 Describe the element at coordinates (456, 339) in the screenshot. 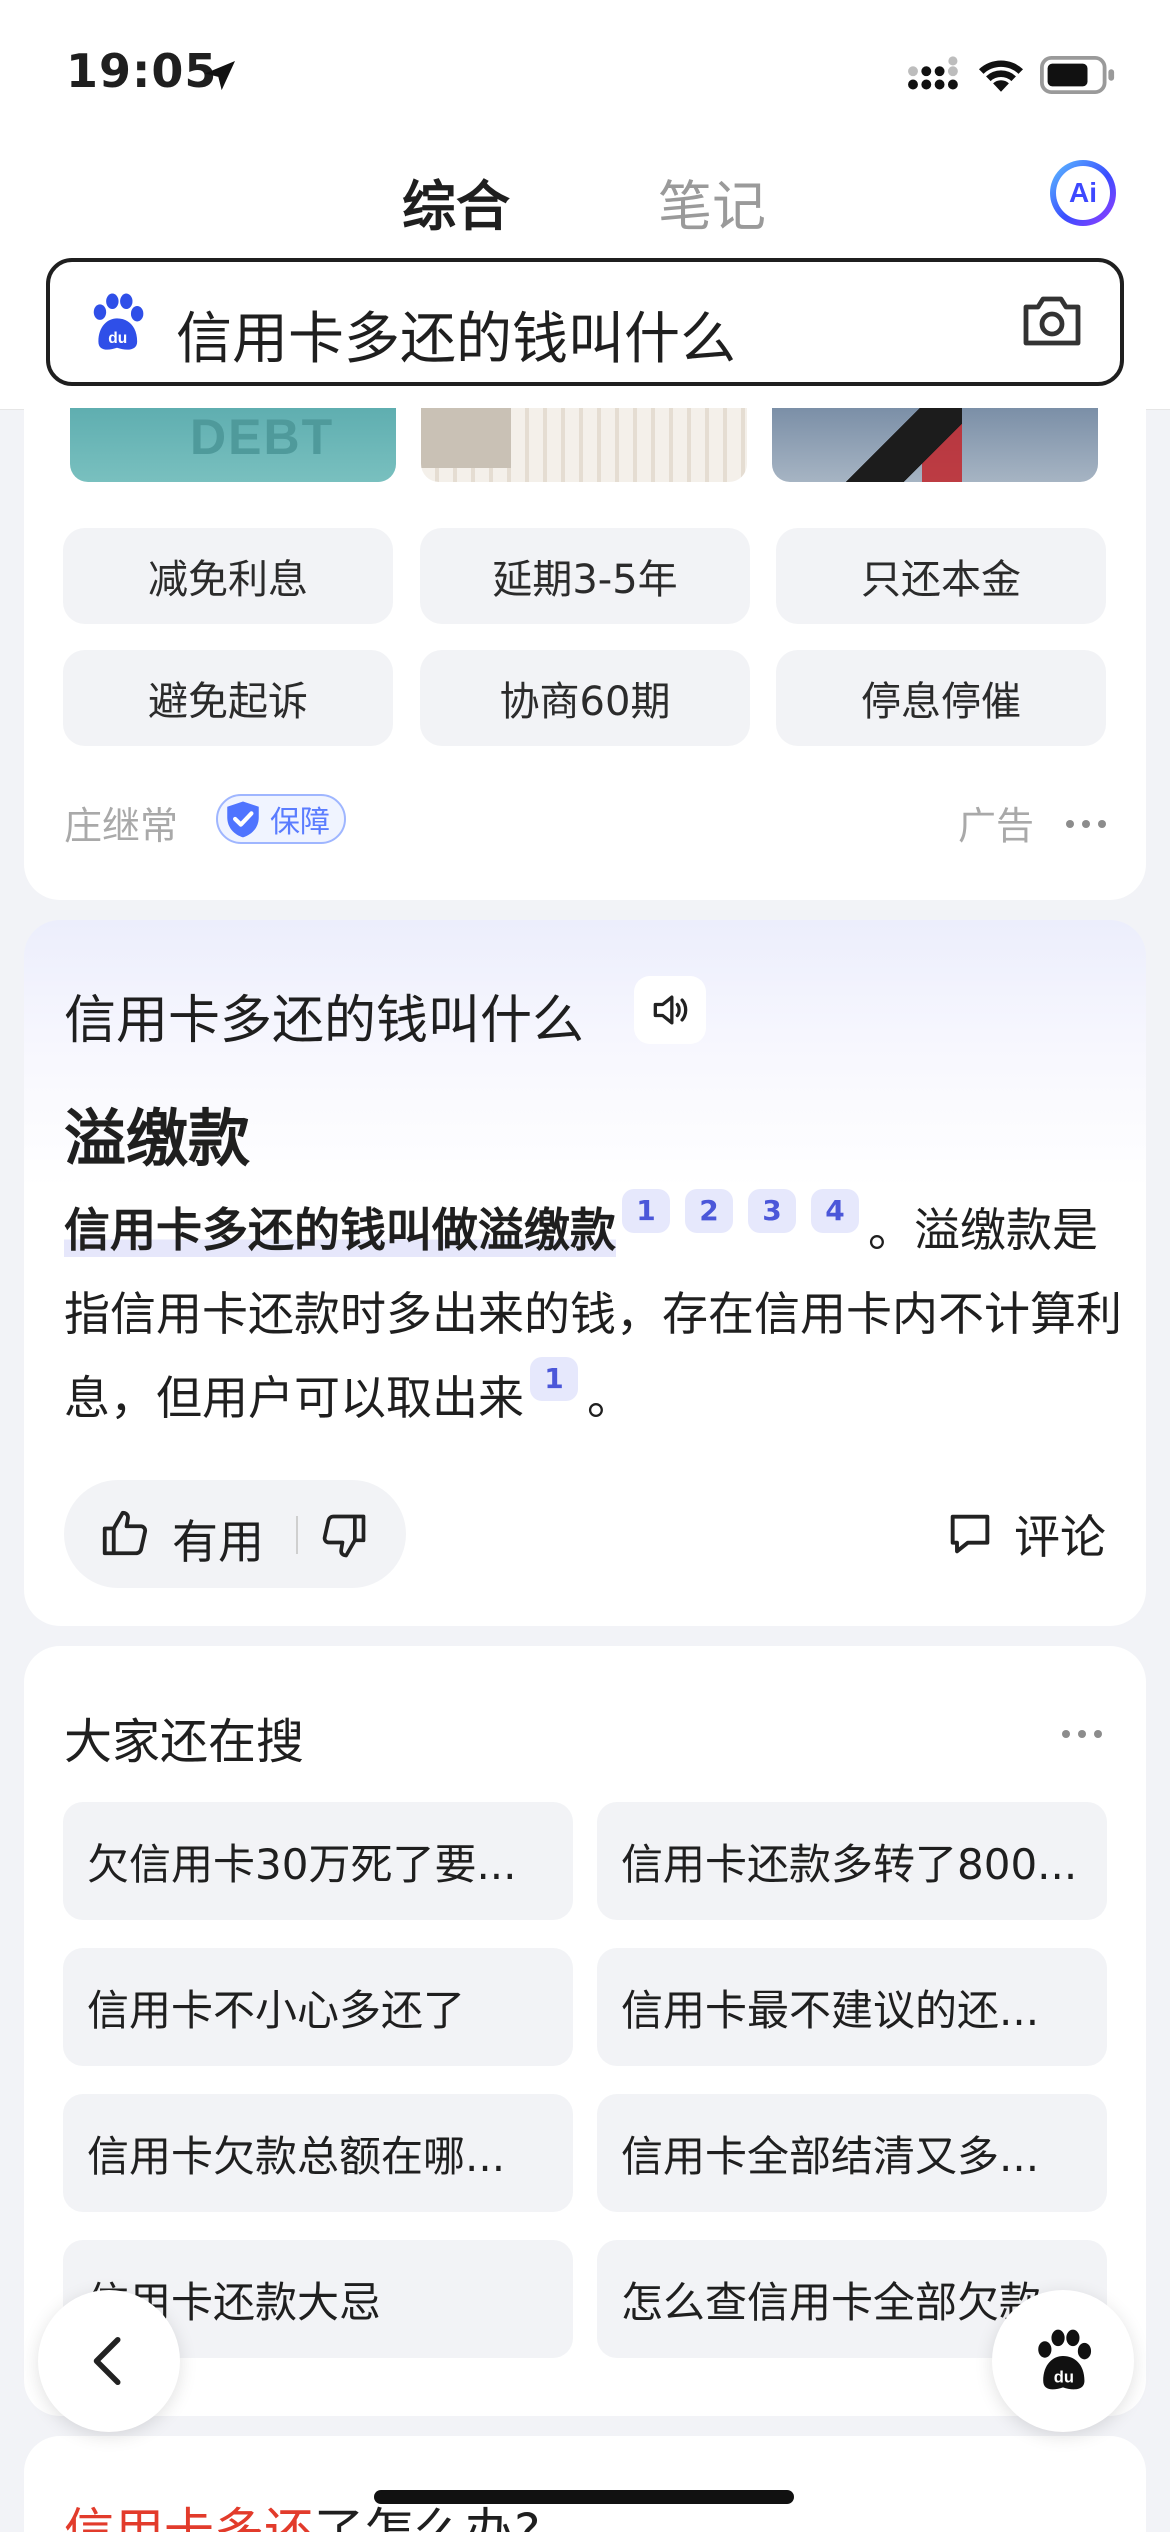

I see `search-query-text: 信用卡多还的钱叫什么` at that location.